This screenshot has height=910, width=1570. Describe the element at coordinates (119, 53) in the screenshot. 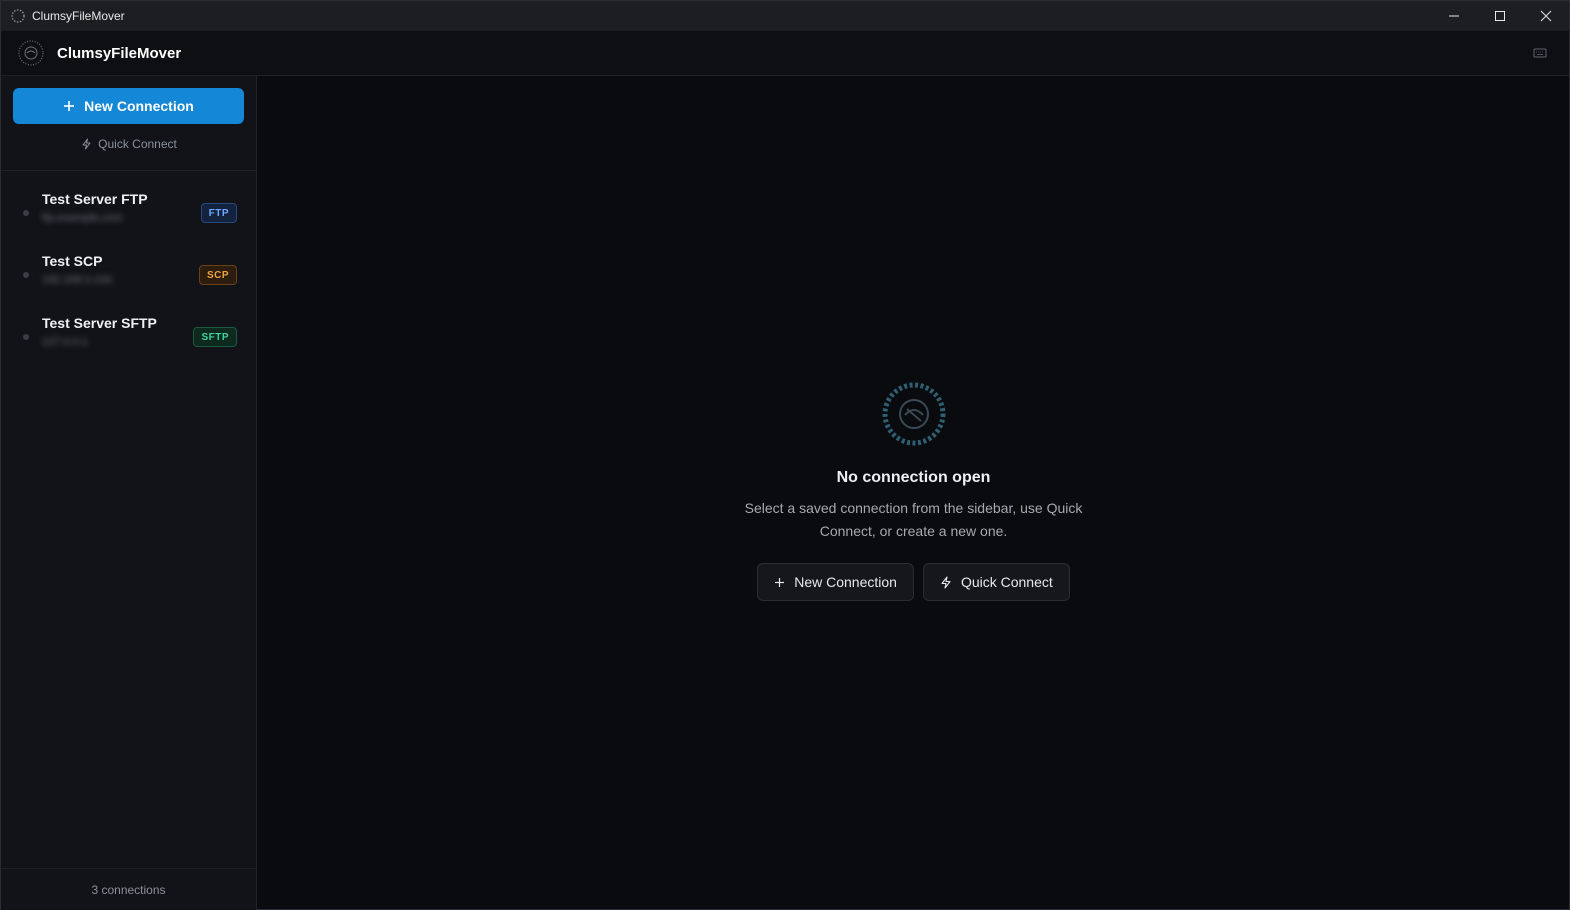

I see `app-name: ClumsyFileMover` at that location.